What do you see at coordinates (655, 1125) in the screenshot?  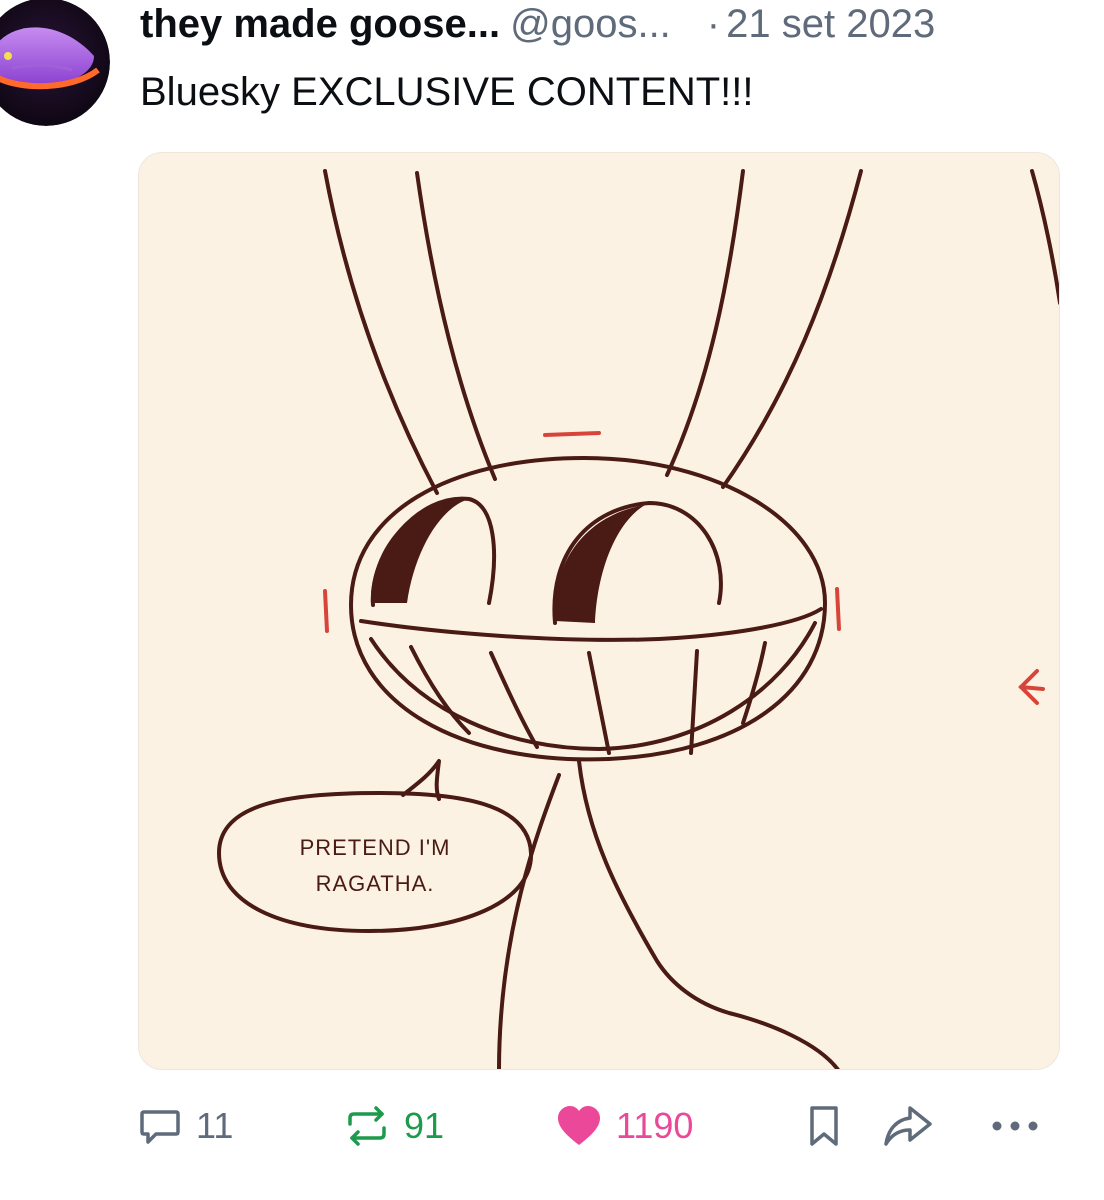 I see `like-count: 1190` at bounding box center [655, 1125].